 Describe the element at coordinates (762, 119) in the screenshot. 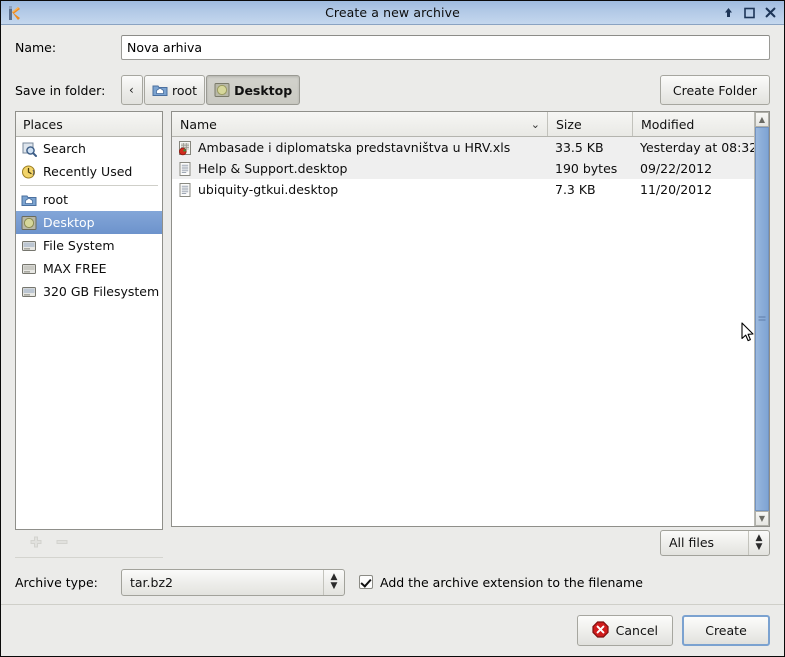

I see `scroll-up-icon: ▲` at that location.